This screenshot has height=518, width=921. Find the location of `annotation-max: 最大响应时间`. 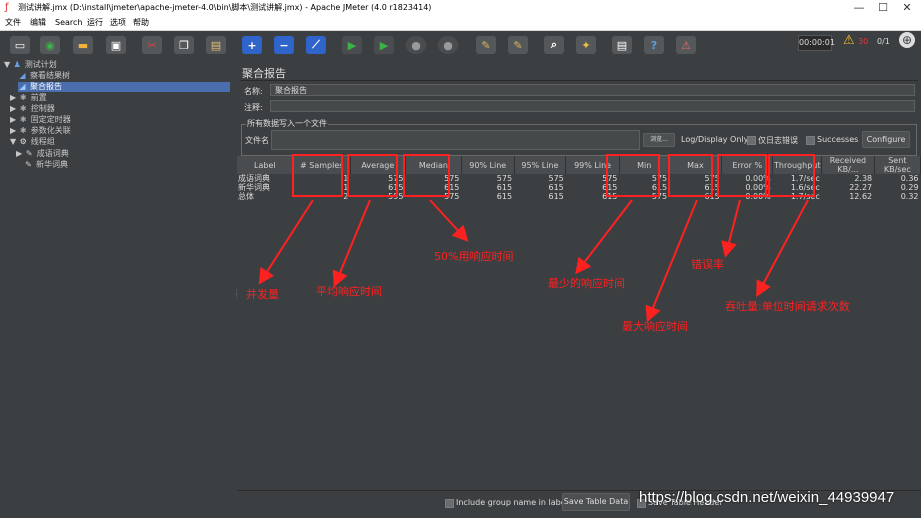

annotation-max: 最大响应时间 is located at coordinates (655, 326).